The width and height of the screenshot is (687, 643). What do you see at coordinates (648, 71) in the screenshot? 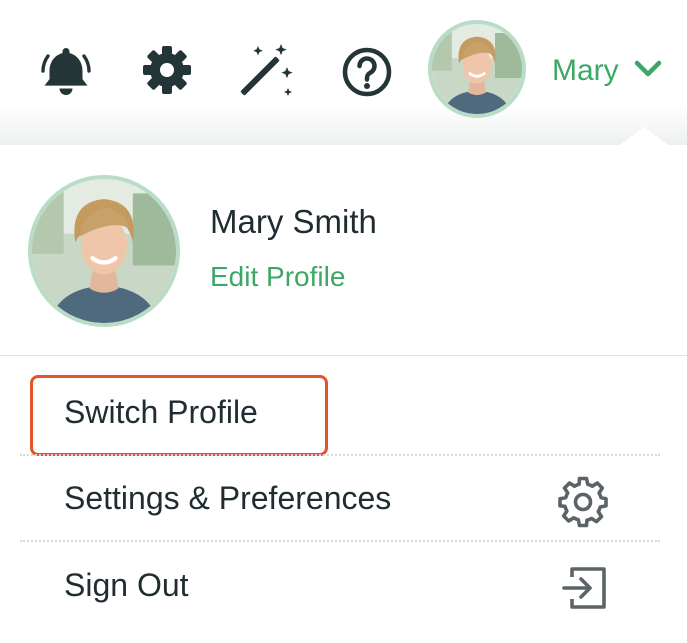
I see `chevron-down-icon` at bounding box center [648, 71].